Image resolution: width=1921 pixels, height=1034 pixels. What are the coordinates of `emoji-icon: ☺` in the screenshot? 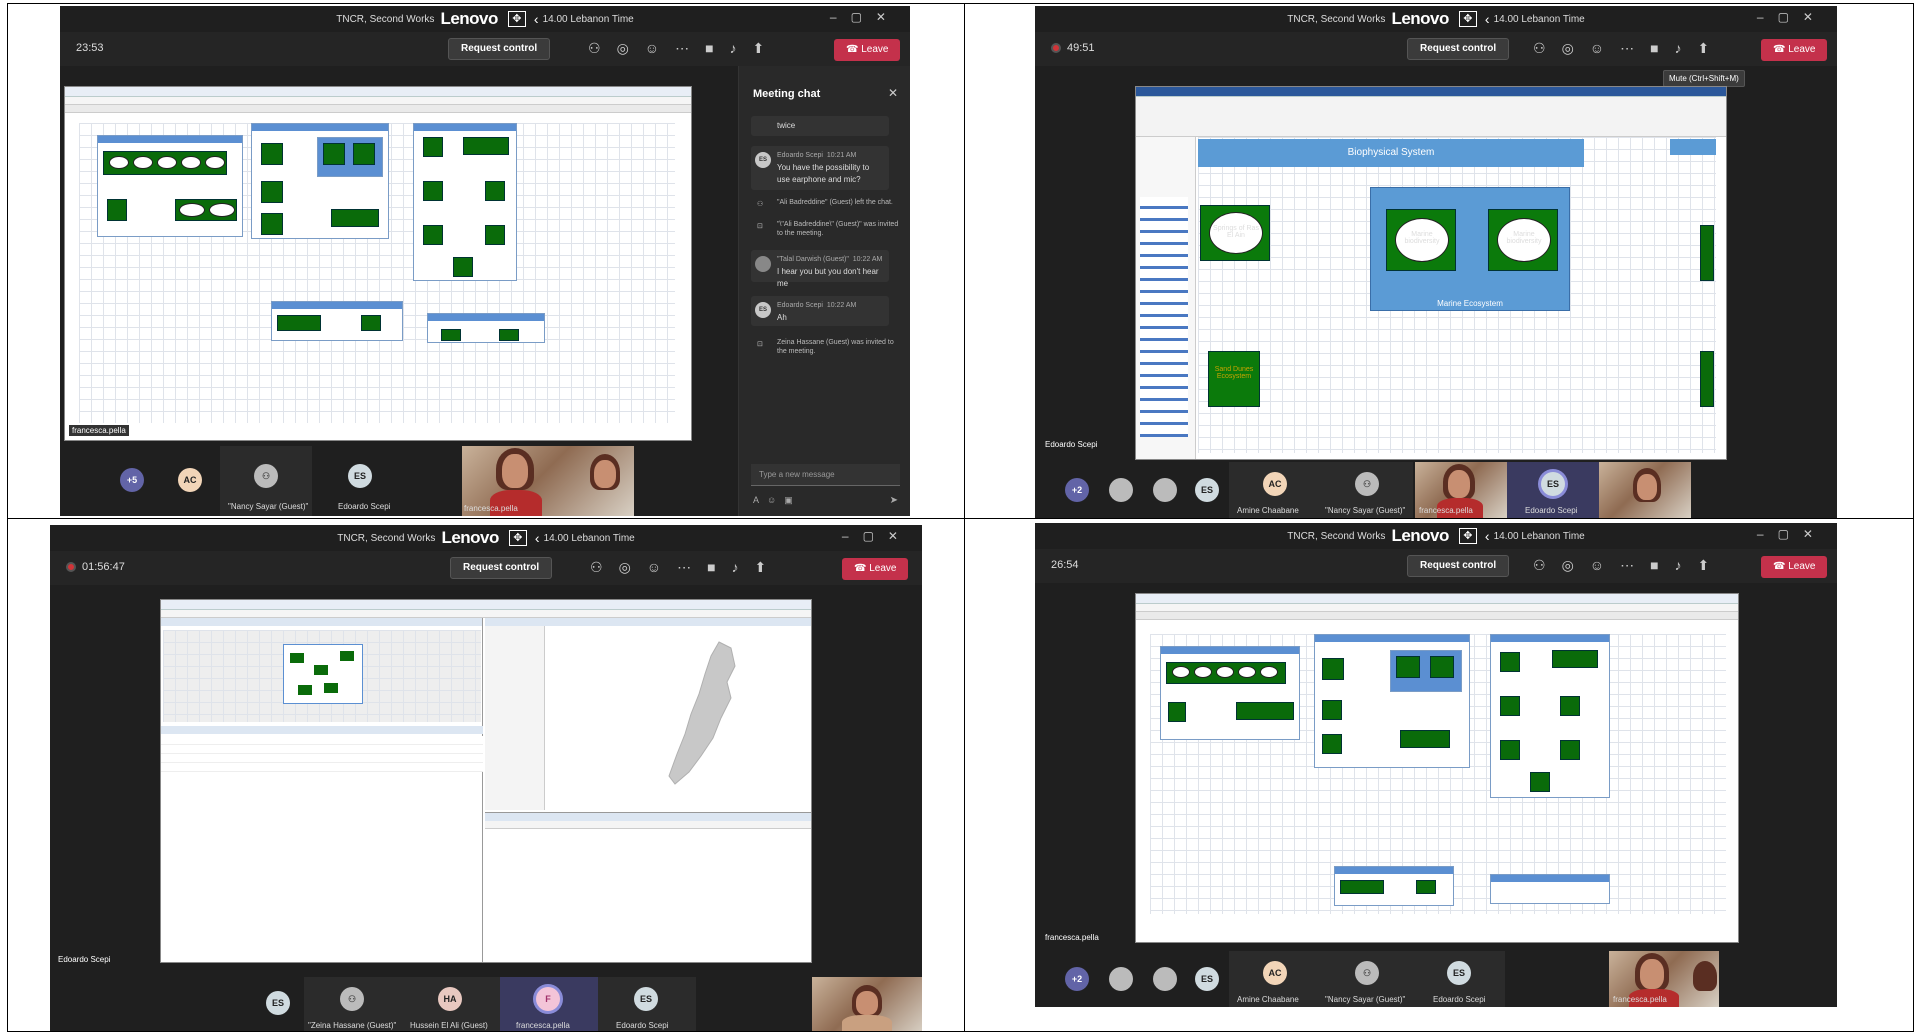 It's located at (775, 500).